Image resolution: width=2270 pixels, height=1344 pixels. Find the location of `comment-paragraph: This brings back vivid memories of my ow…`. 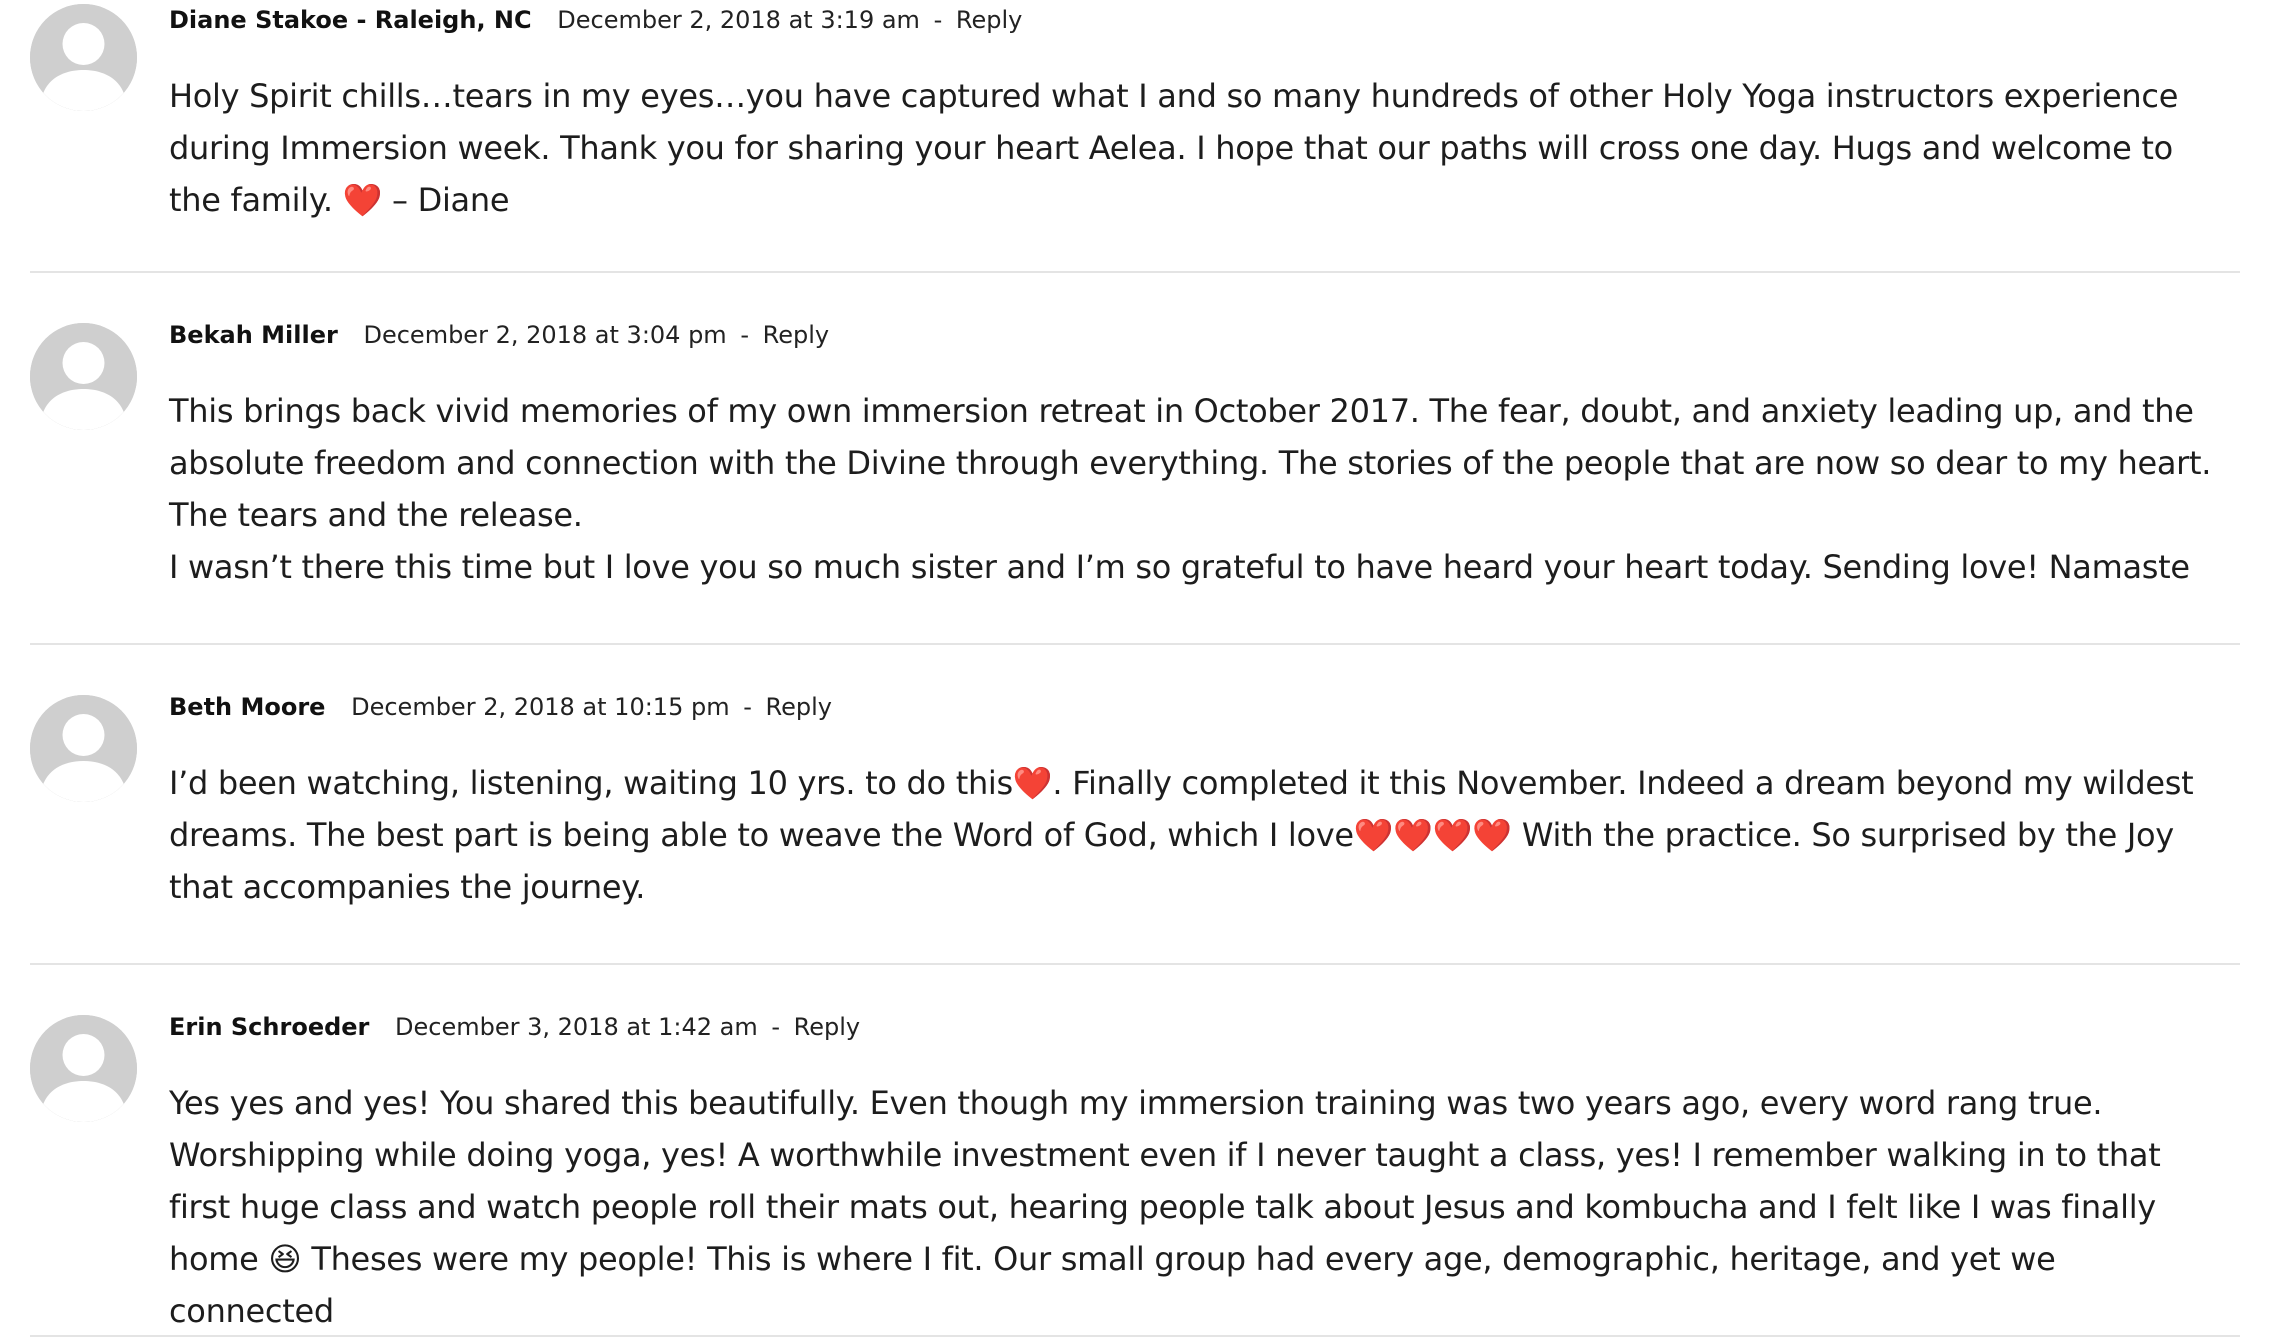

comment-paragraph: This brings back vivid memories of my ow… is located at coordinates (1190, 463).